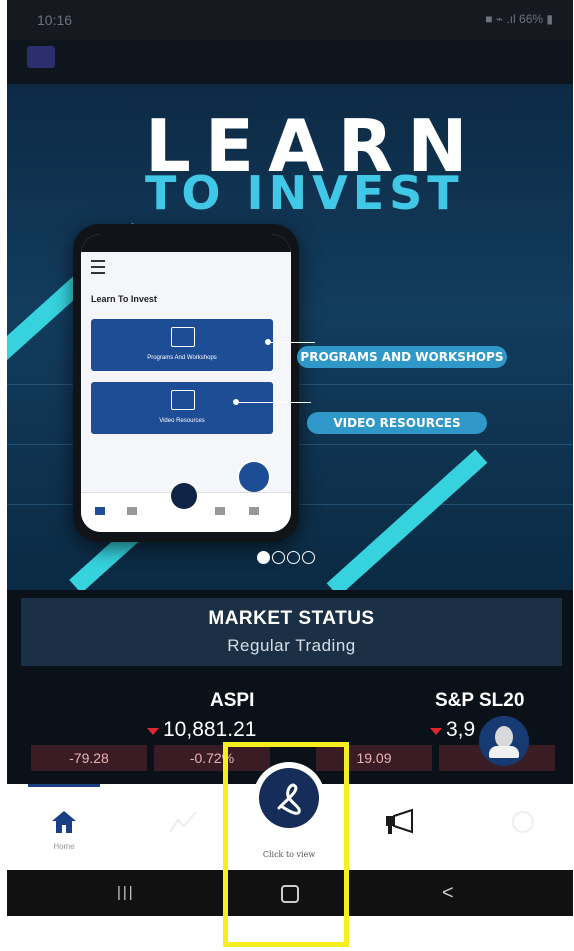  I want to click on status-bar: 10:16 ■ ⌁ .ıl 66% ▮, so click(290, 20).